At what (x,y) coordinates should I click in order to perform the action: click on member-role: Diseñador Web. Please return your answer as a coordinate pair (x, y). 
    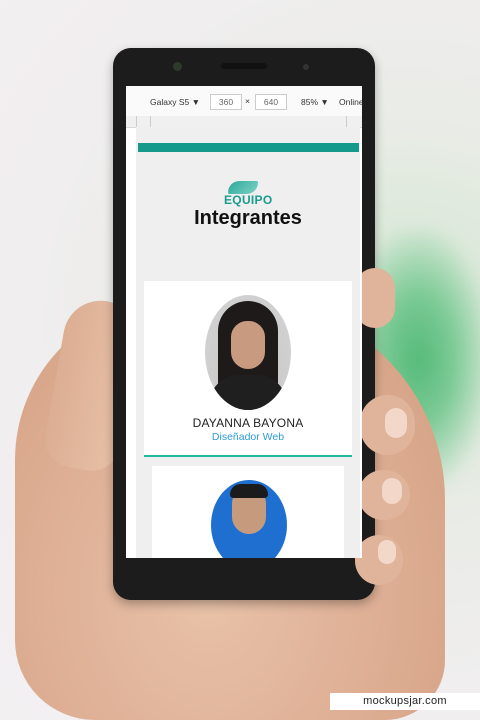
    Looking at the image, I should click on (248, 437).